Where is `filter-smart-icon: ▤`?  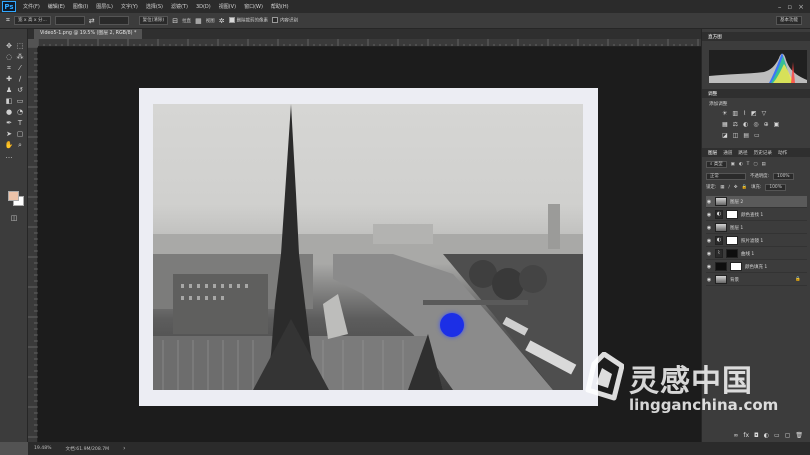 filter-smart-icon: ▤ is located at coordinates (764, 164).